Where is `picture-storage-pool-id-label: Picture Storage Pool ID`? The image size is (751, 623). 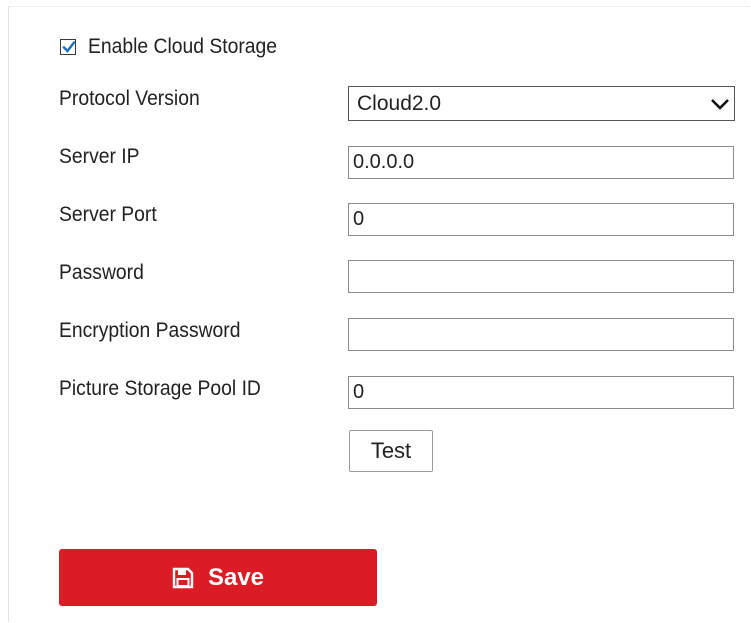
picture-storage-pool-id-label: Picture Storage Pool ID is located at coordinates (160, 388).